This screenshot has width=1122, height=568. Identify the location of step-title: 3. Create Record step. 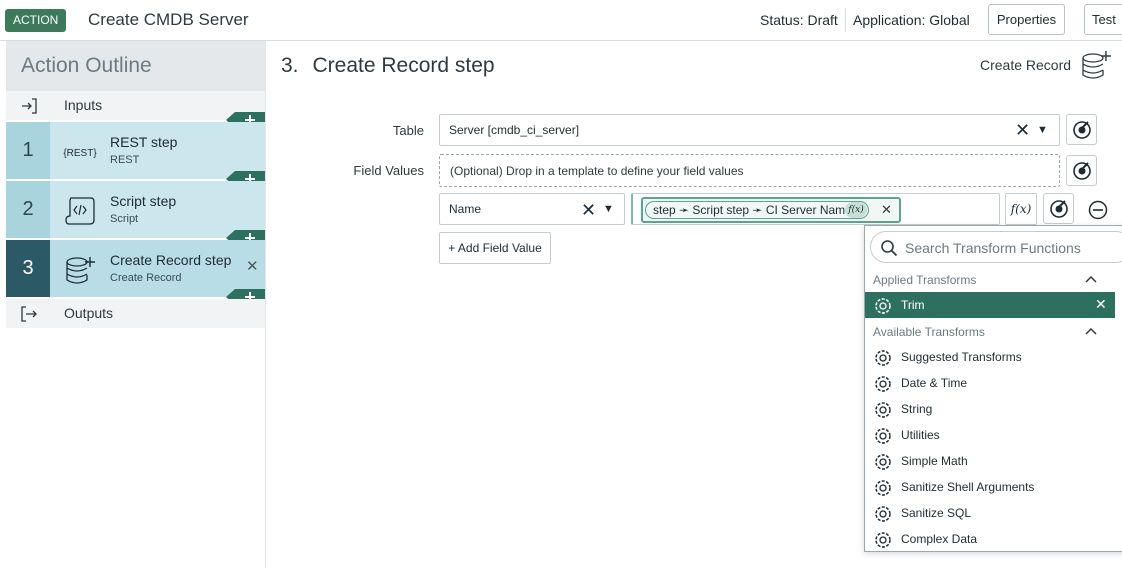
(388, 66).